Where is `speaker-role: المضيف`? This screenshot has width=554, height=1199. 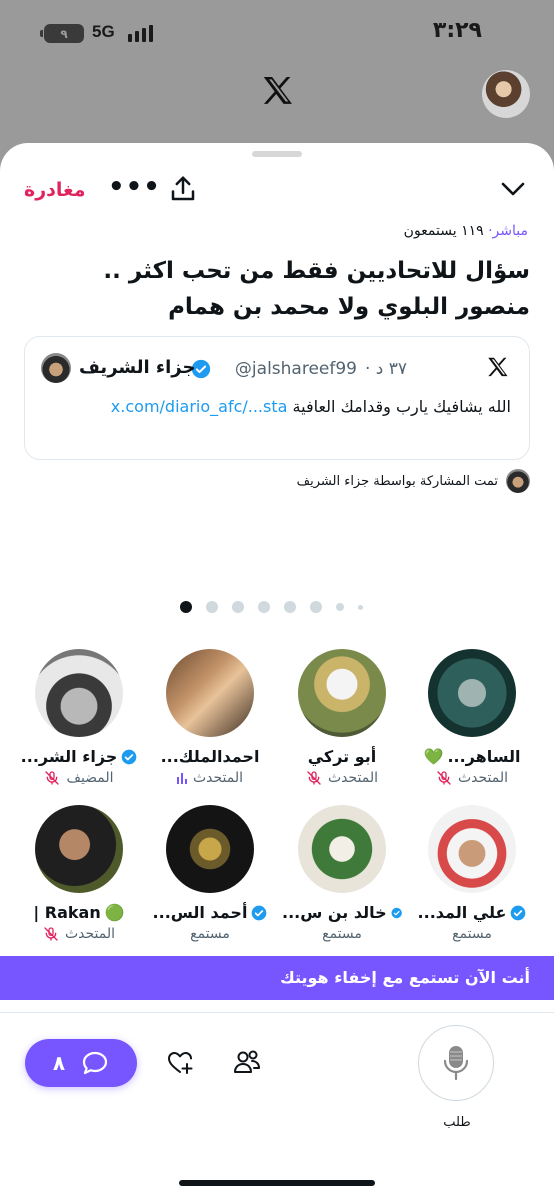 speaker-role: المضيف is located at coordinates (90, 778).